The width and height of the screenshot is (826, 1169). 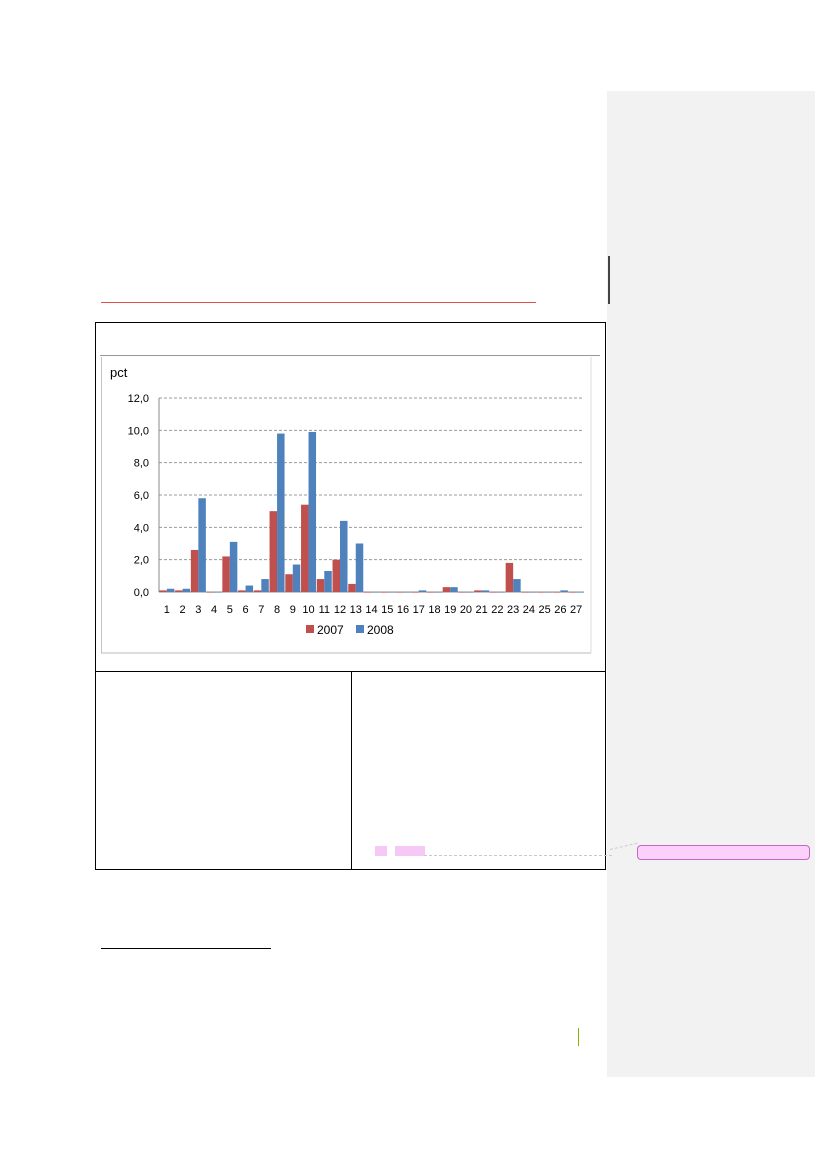 I want to click on y-tick-label: 0,0, so click(x=141, y=593).